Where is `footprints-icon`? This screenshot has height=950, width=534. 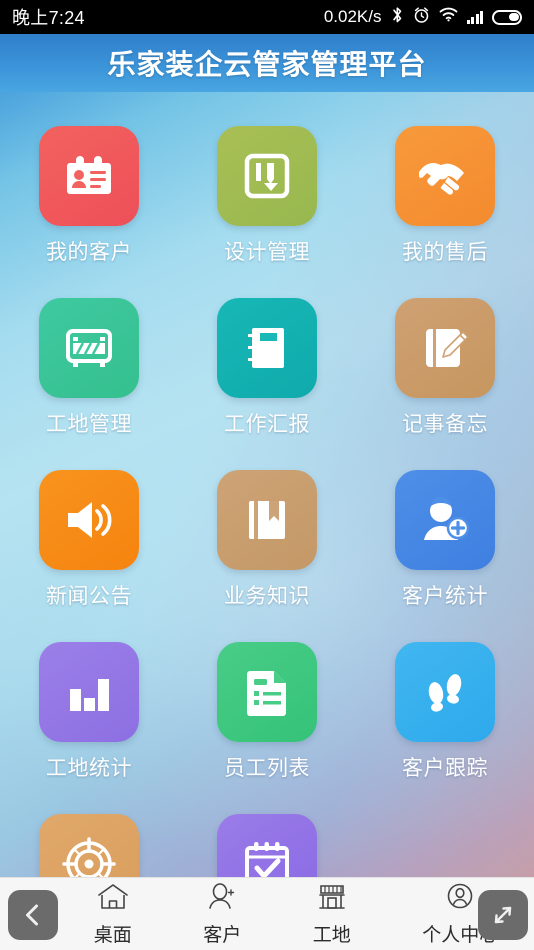
footprints-icon is located at coordinates (445, 692).